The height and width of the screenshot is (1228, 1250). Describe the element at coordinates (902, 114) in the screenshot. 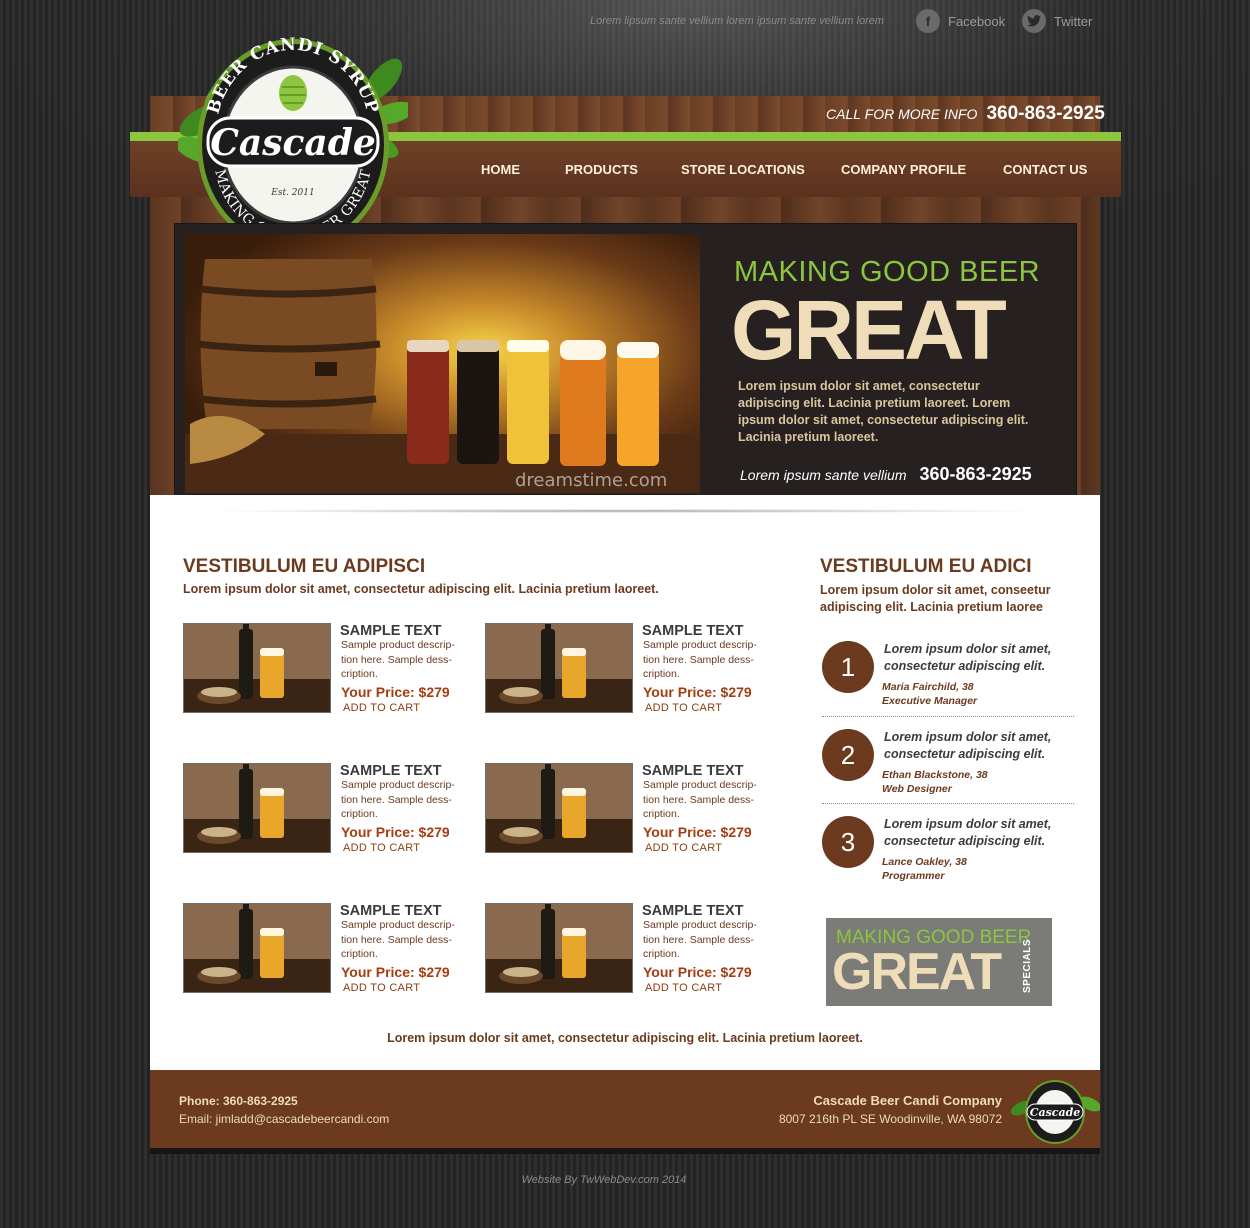

I see `call-label: CALL FOR MORE INFO` at that location.